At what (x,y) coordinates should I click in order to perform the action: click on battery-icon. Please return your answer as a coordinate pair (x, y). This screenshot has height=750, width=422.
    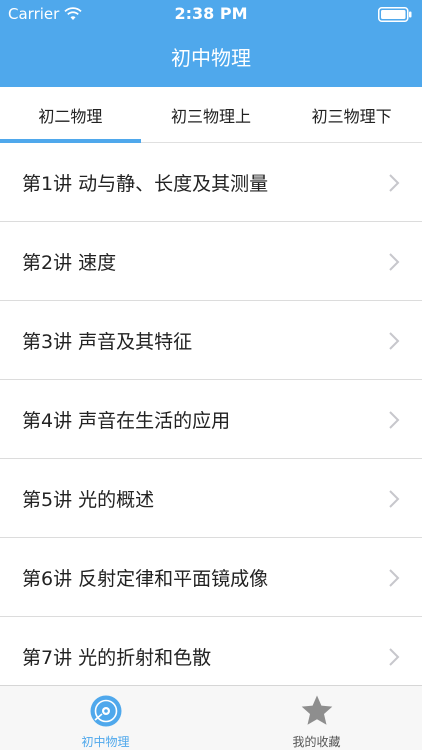
    Looking at the image, I should click on (395, 14).